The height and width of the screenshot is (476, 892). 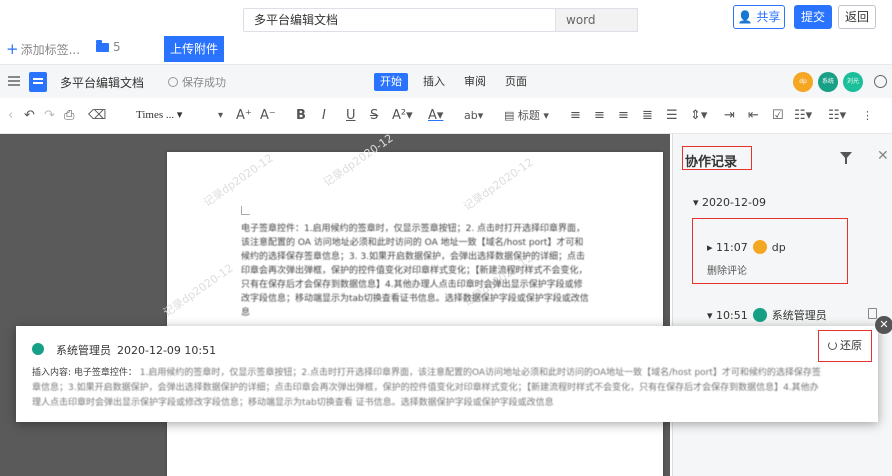 I want to click on tag-bar: + 添加标签... 5, so click(x=446, y=49).